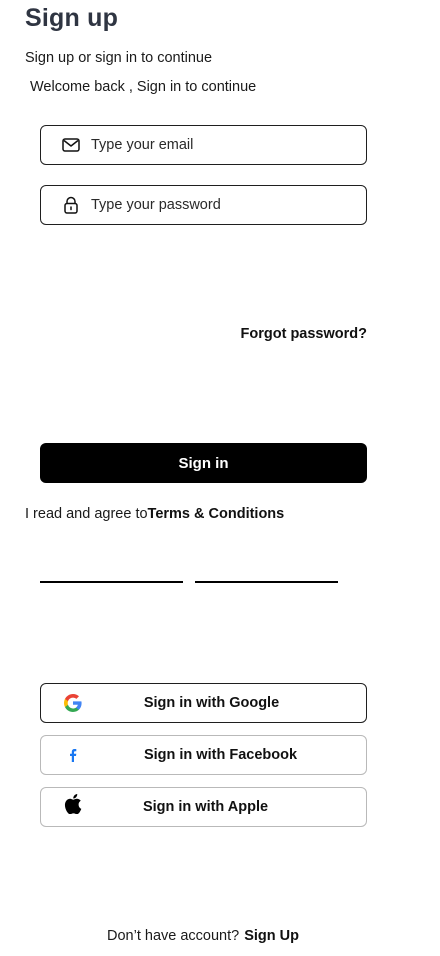 This screenshot has width=440, height=956. I want to click on forgot-password-link: Forgot password?, so click(304, 334).